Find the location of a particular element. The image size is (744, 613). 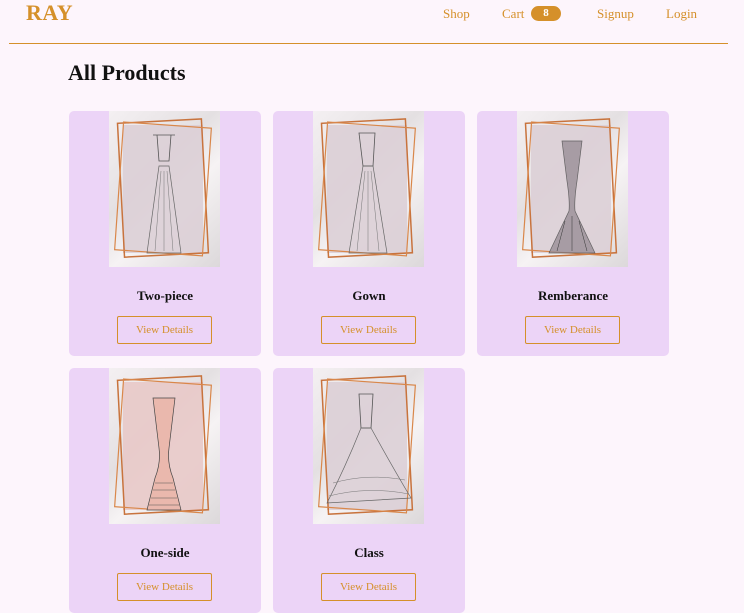

nav-cart-link: Cart is located at coordinates (513, 14).